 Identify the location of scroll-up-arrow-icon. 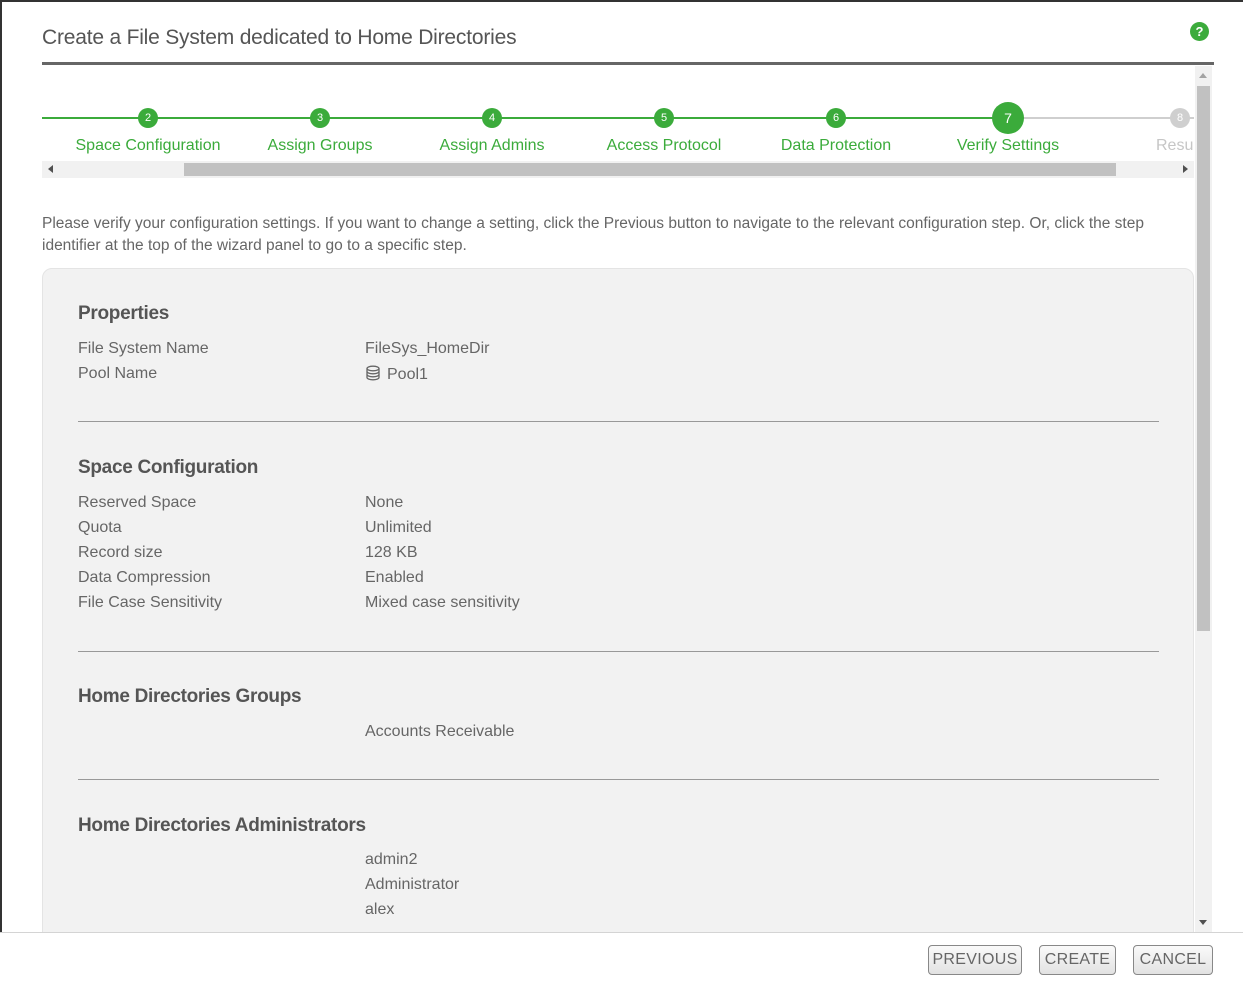
(1203, 75).